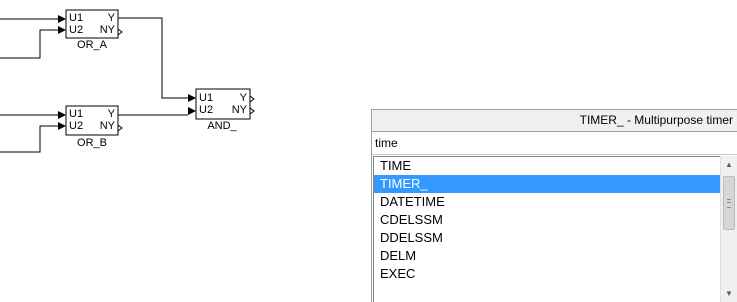 This screenshot has height=302, width=737. What do you see at coordinates (547, 220) in the screenshot?
I see `list-item-cdelssm: CDELSSM` at bounding box center [547, 220].